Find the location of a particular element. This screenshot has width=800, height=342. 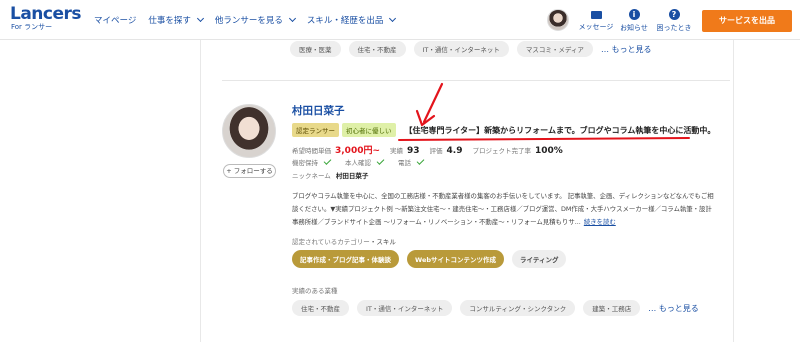

hourly-value: 3,000円~ is located at coordinates (358, 151).